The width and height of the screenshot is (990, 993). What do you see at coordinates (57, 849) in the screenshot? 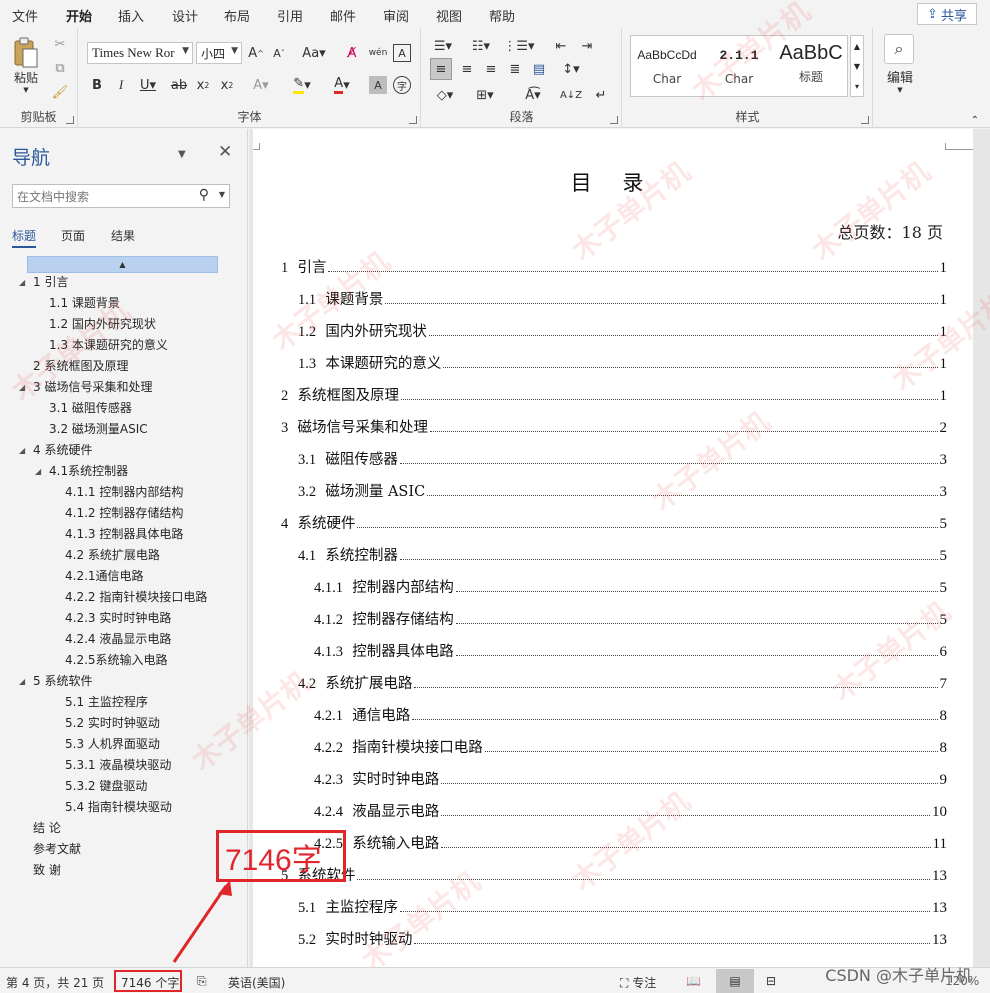
I see `nav-heading-item: 参考文献` at bounding box center [57, 849].